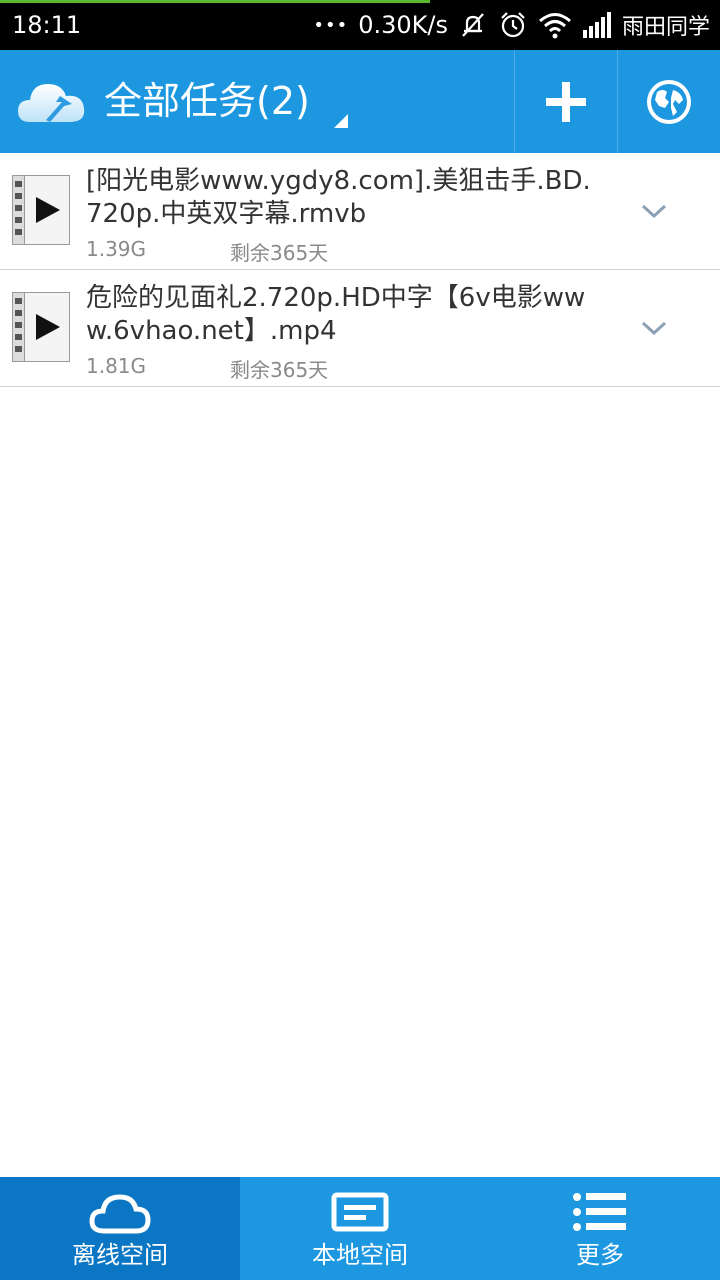 This screenshot has width=720, height=1280. What do you see at coordinates (120, 1214) in the screenshot?
I see `cloud-icon` at bounding box center [120, 1214].